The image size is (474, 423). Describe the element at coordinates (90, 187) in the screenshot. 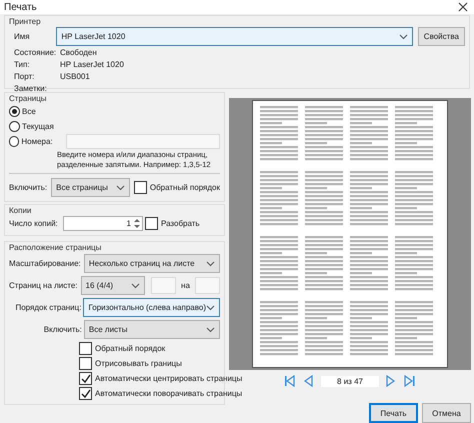

I see `include-dropdown: Все страницы` at that location.